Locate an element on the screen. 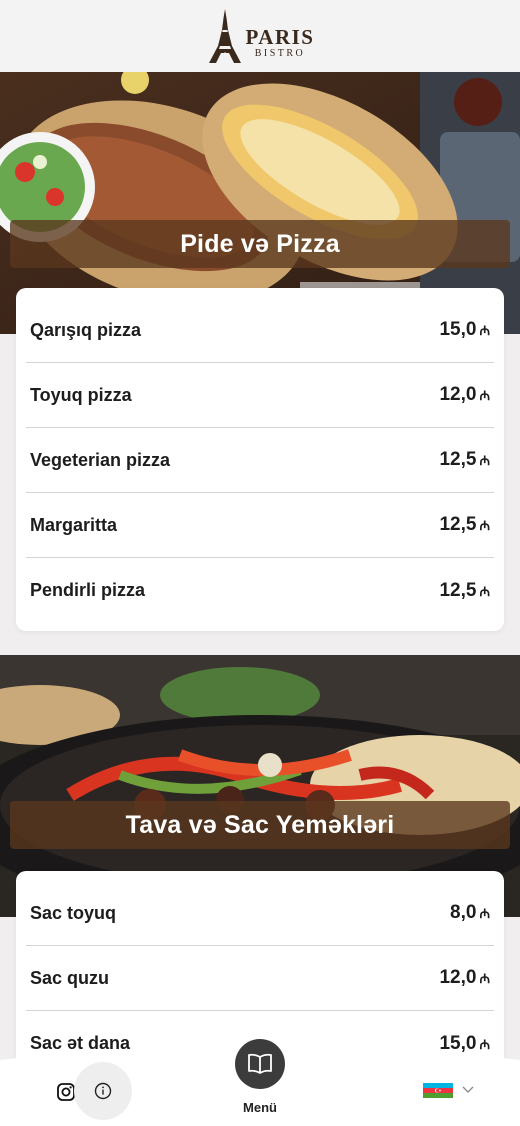 This screenshot has width=520, height=1126. info-icon is located at coordinates (103, 1091).